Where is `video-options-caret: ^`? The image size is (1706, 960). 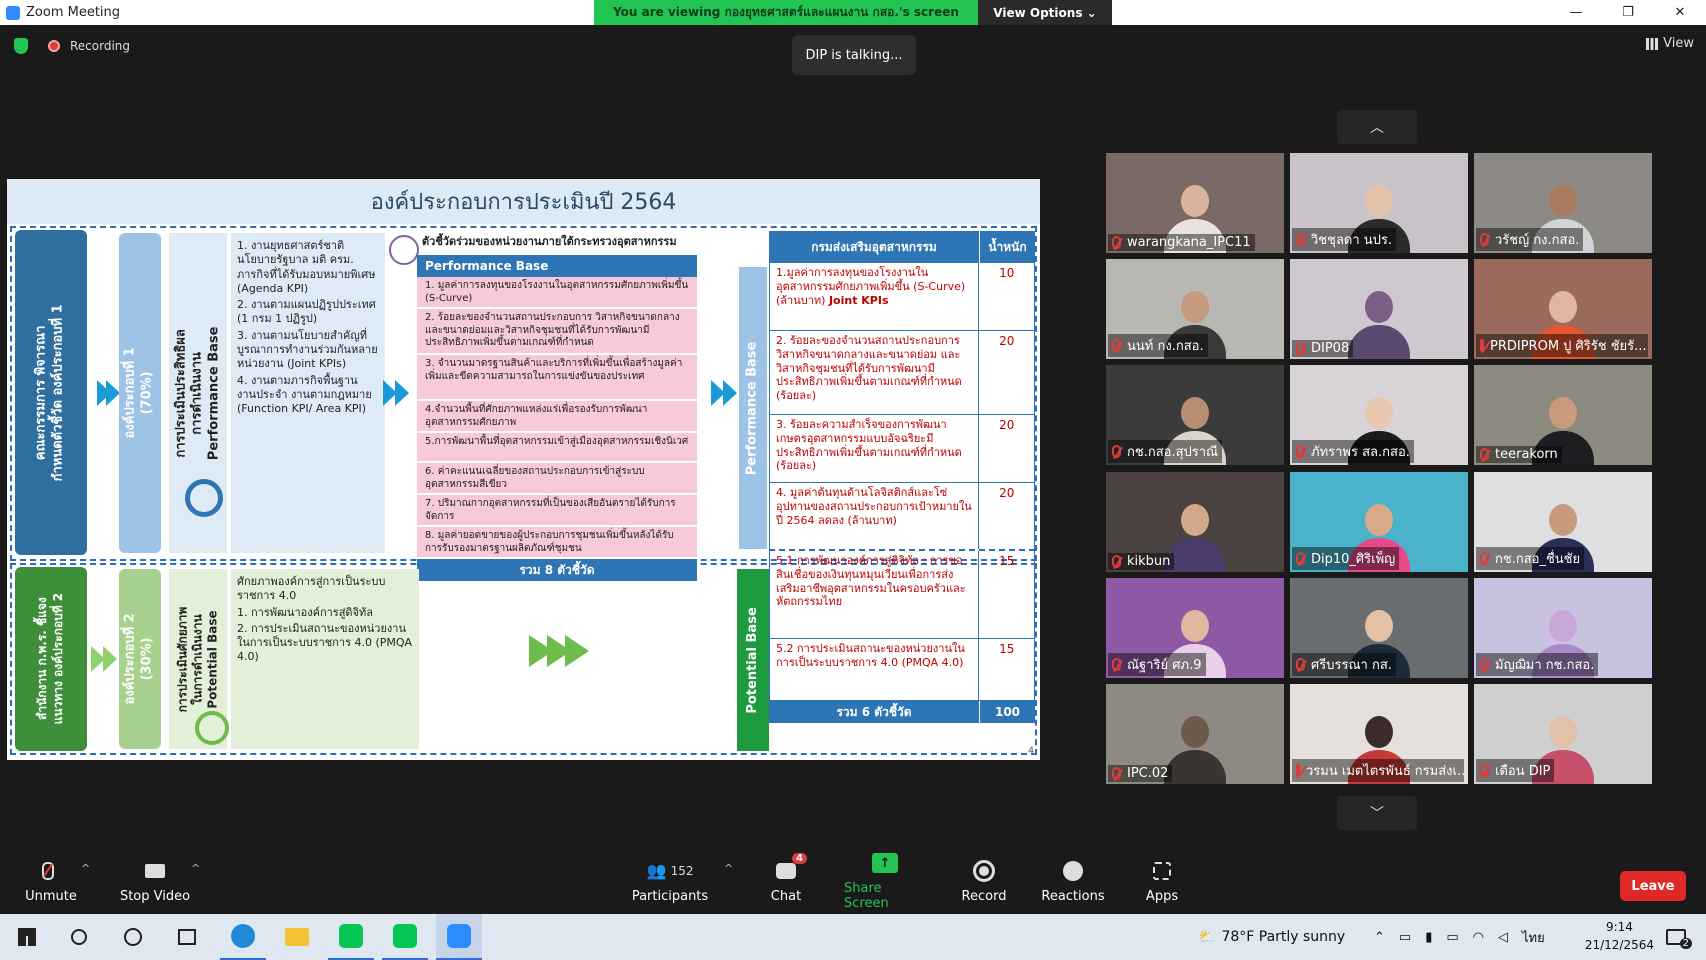
video-options-caret: ^ is located at coordinates (195, 868).